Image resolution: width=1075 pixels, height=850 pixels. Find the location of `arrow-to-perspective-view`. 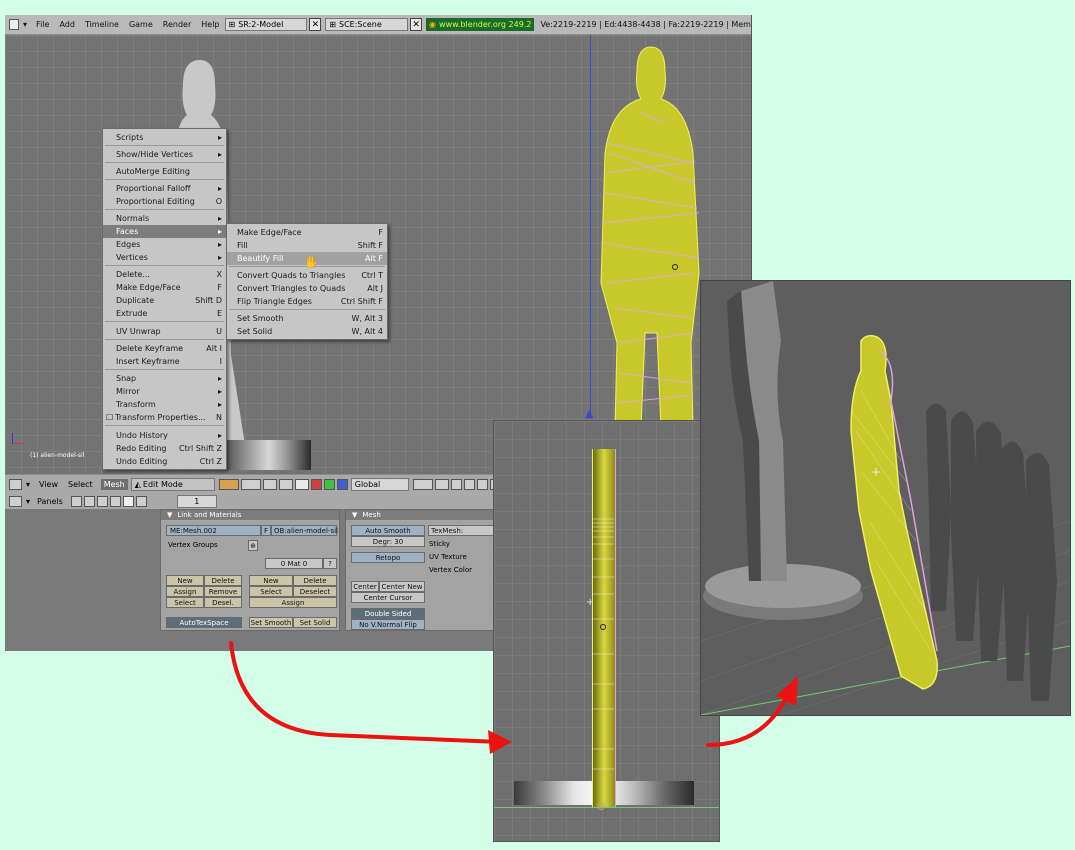

arrow-to-perspective-view is located at coordinates (746, 722).